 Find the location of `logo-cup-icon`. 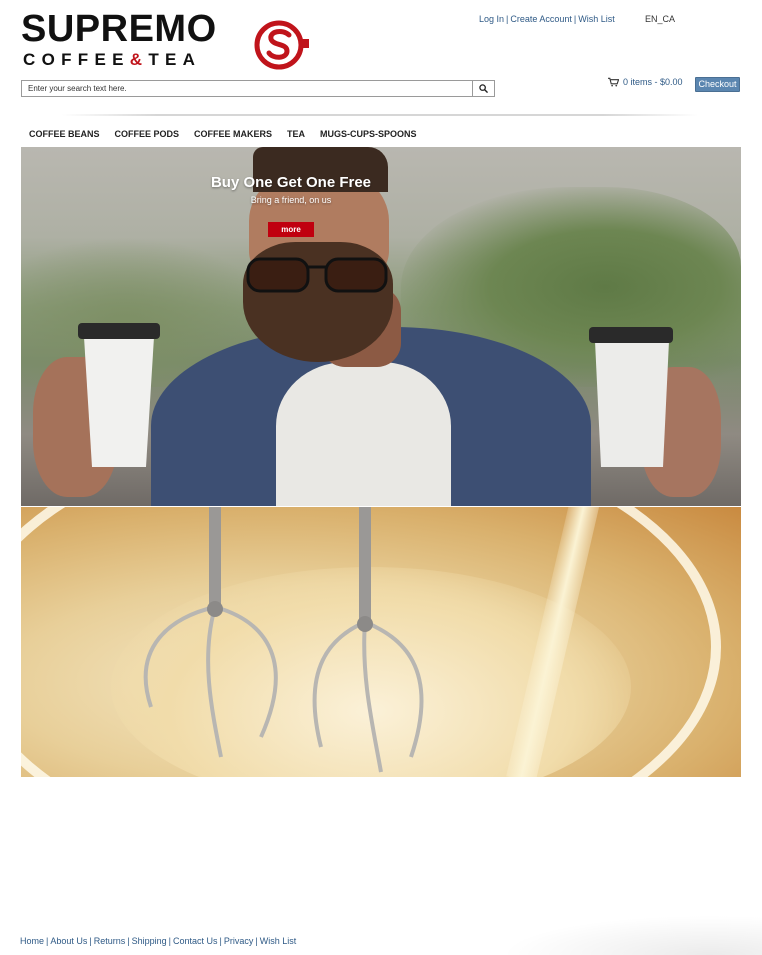

logo-cup-icon is located at coordinates (281, 45).